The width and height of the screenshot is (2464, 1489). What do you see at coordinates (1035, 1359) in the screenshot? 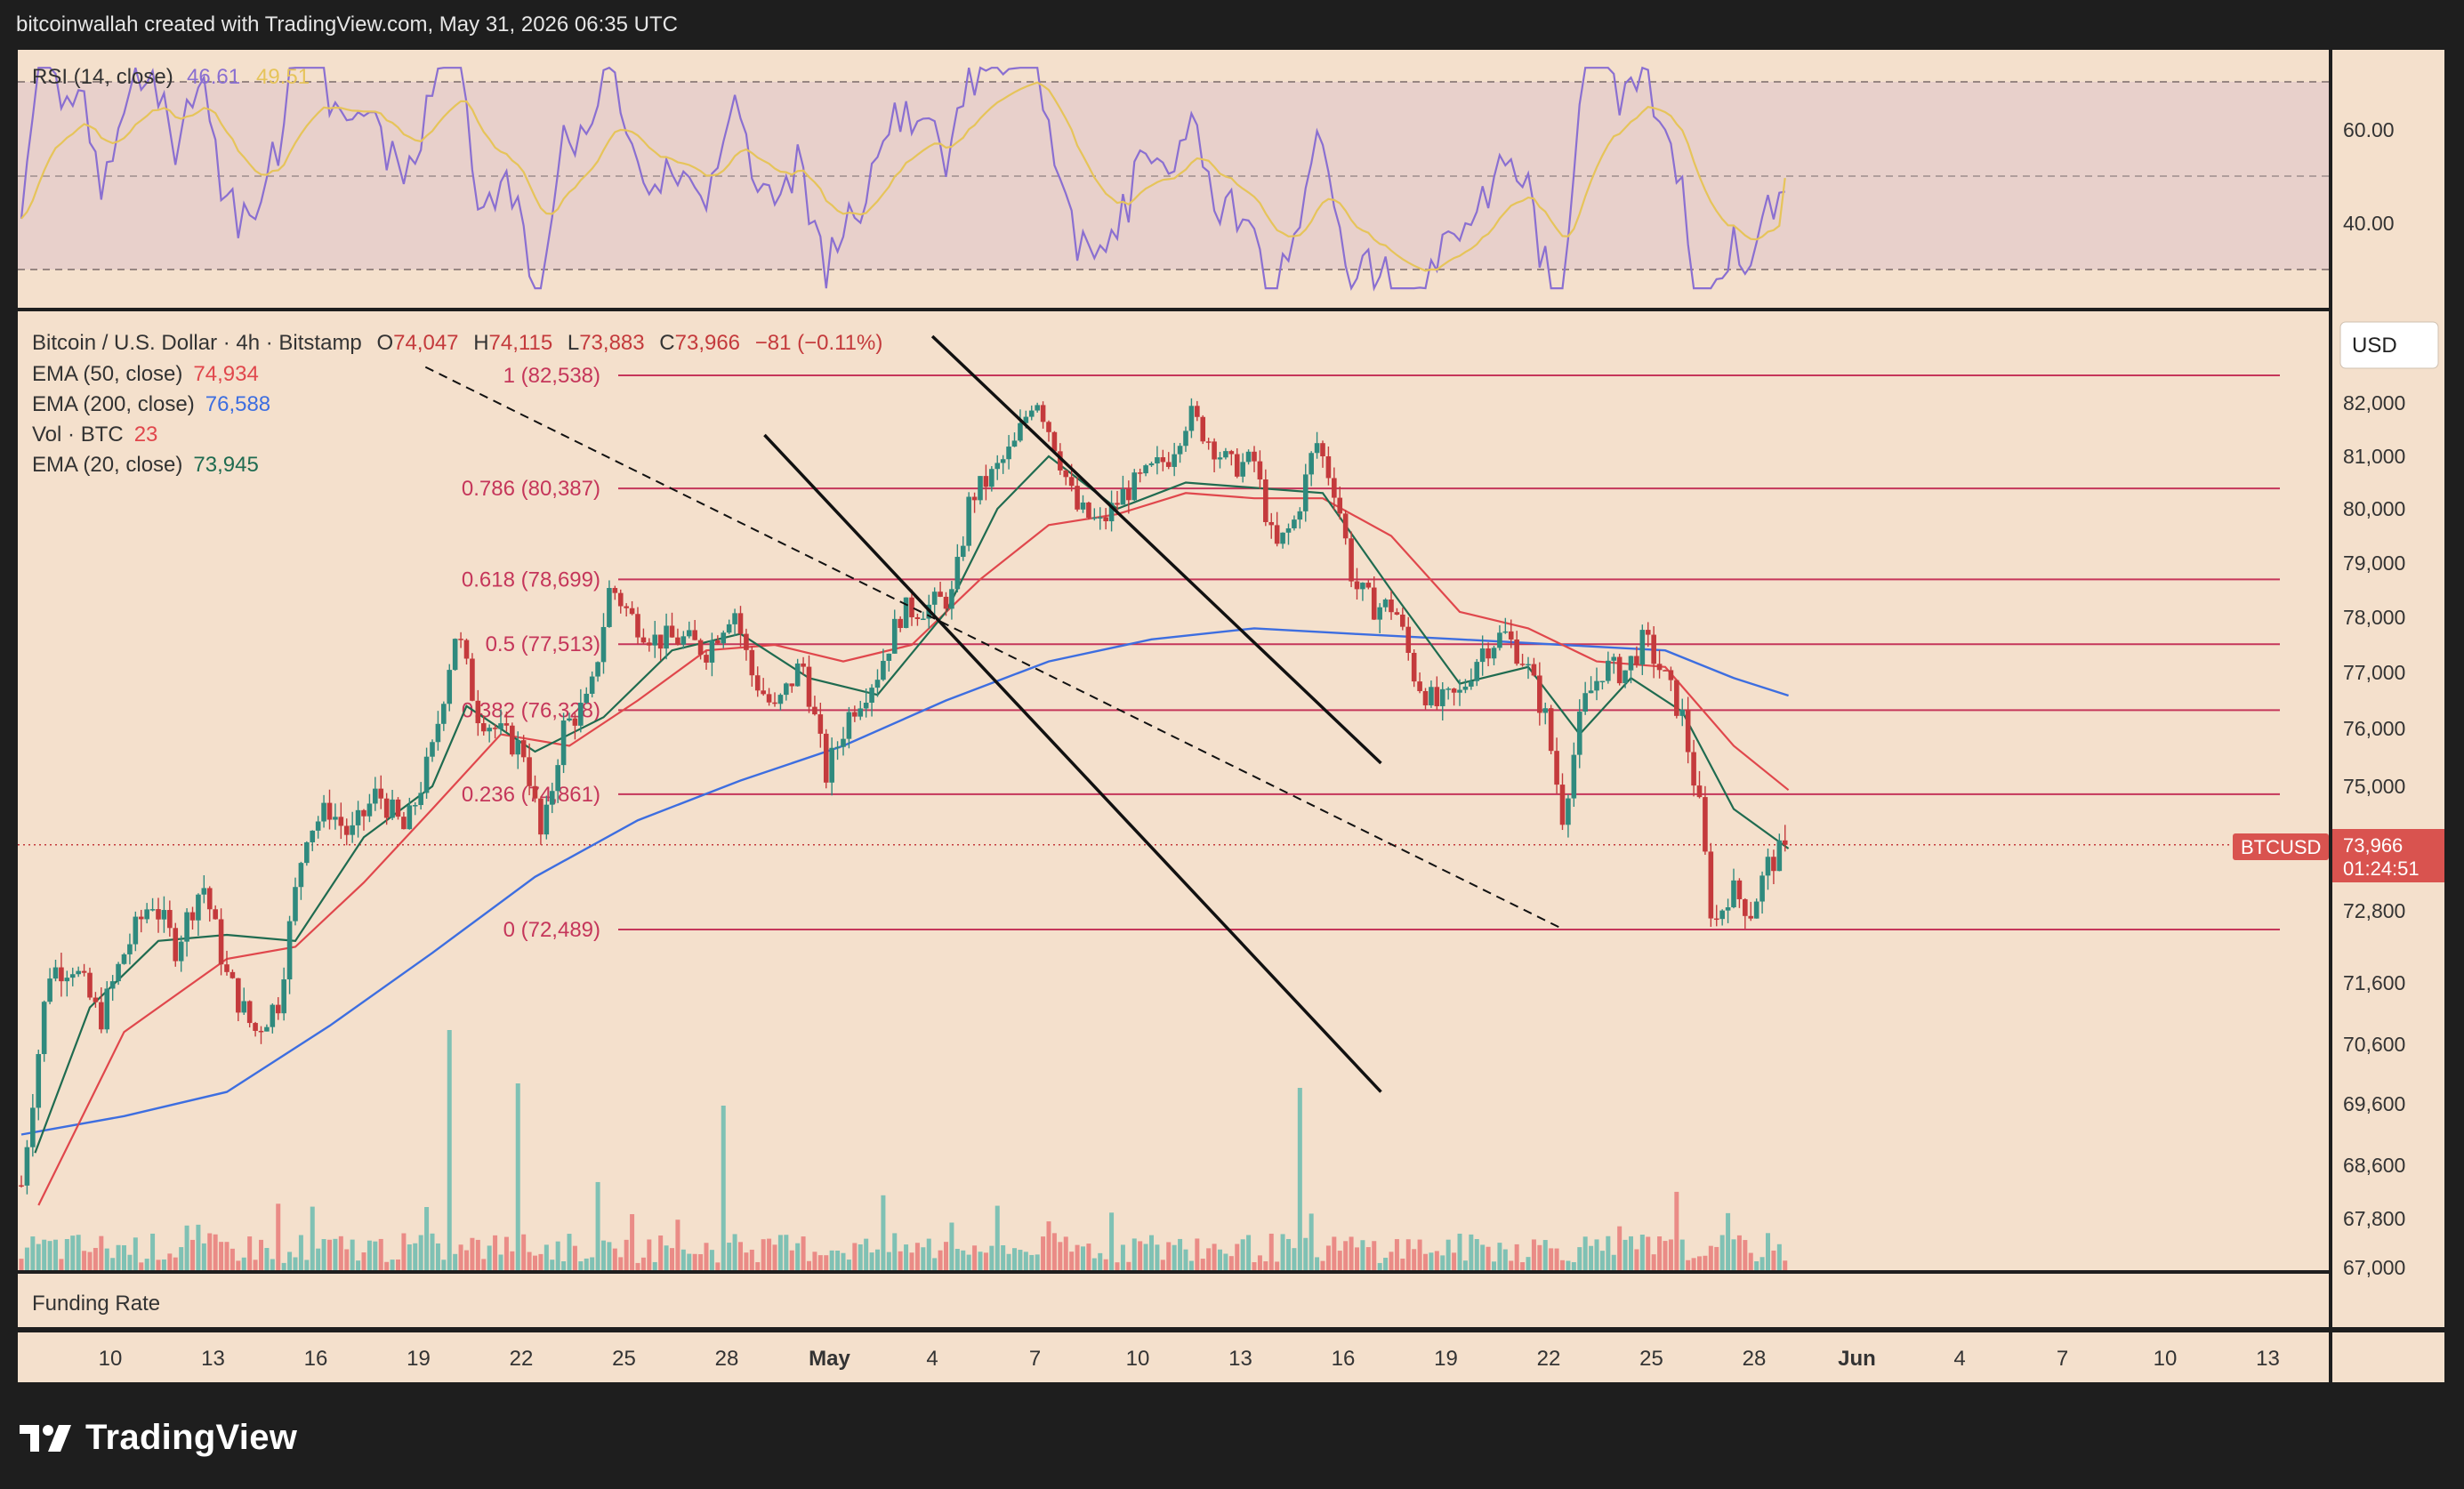
I see `time-tick-label: 7` at bounding box center [1035, 1359].